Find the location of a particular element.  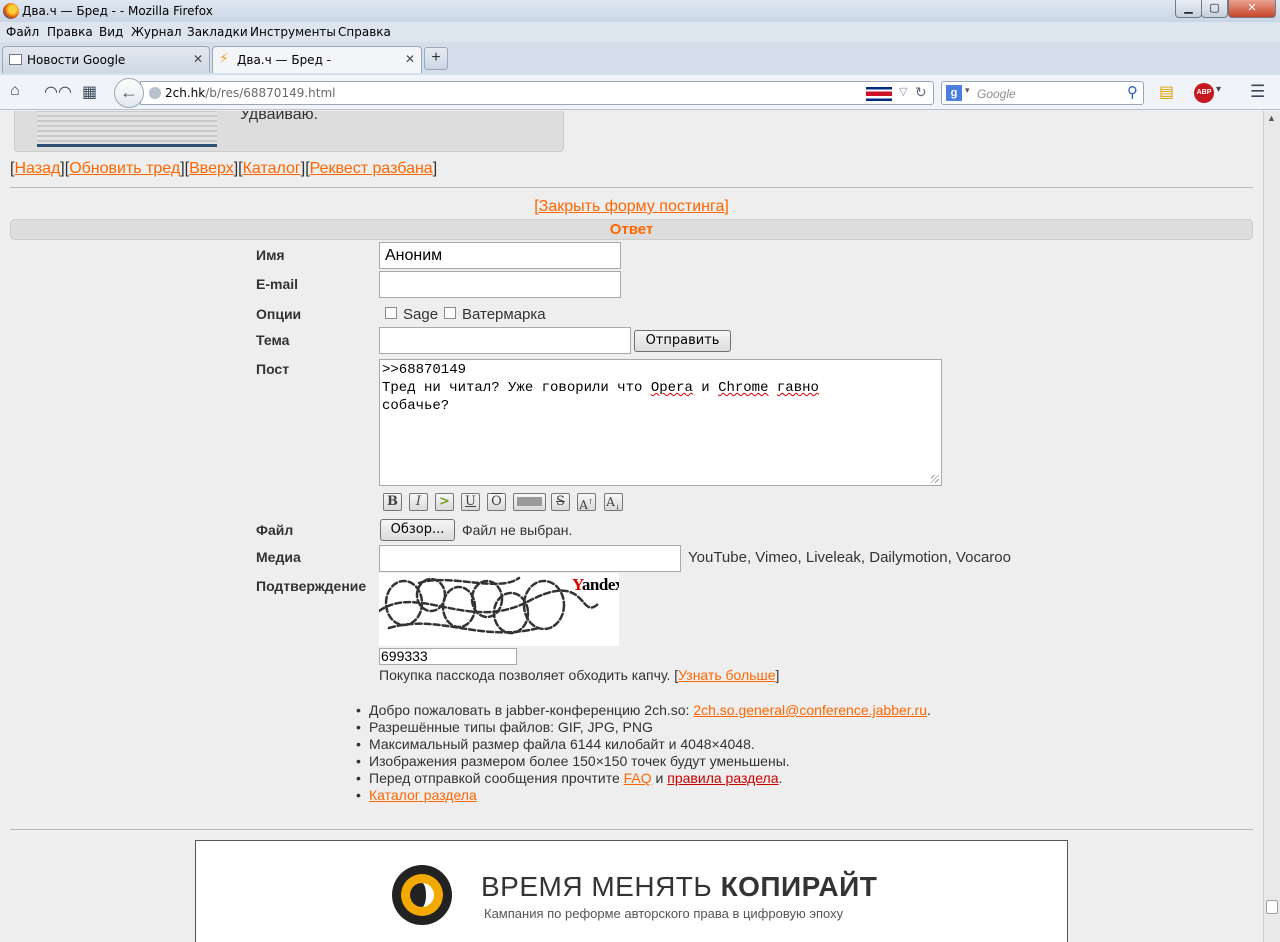

search-placeholder: Google is located at coordinates (996, 94).